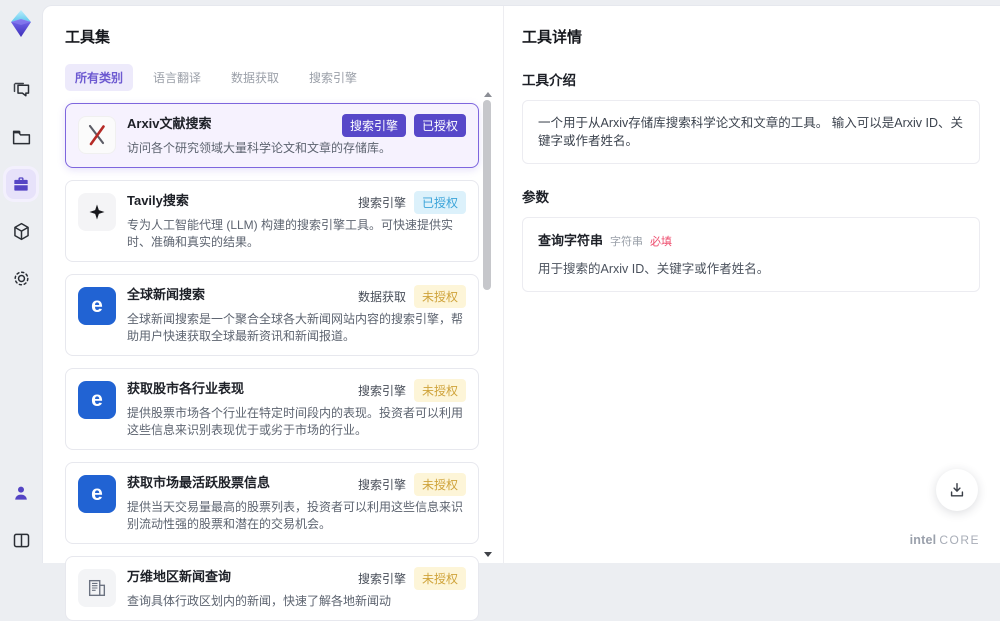 The height and width of the screenshot is (621, 1000). I want to click on download-button, so click(957, 490).